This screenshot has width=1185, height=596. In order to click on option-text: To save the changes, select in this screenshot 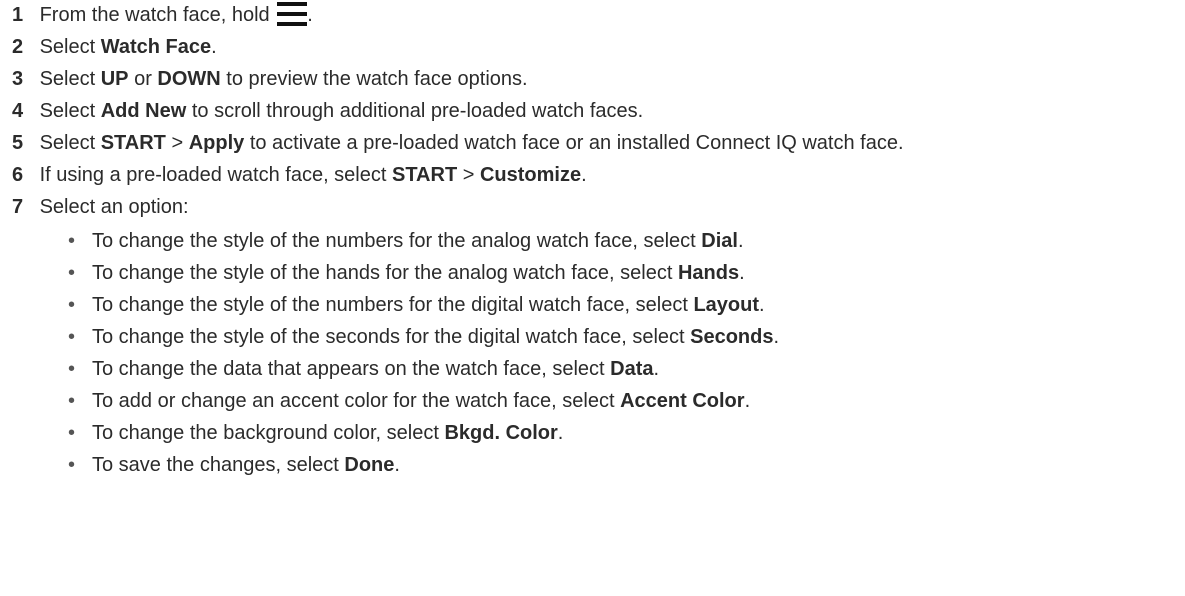, I will do `click(218, 465)`.